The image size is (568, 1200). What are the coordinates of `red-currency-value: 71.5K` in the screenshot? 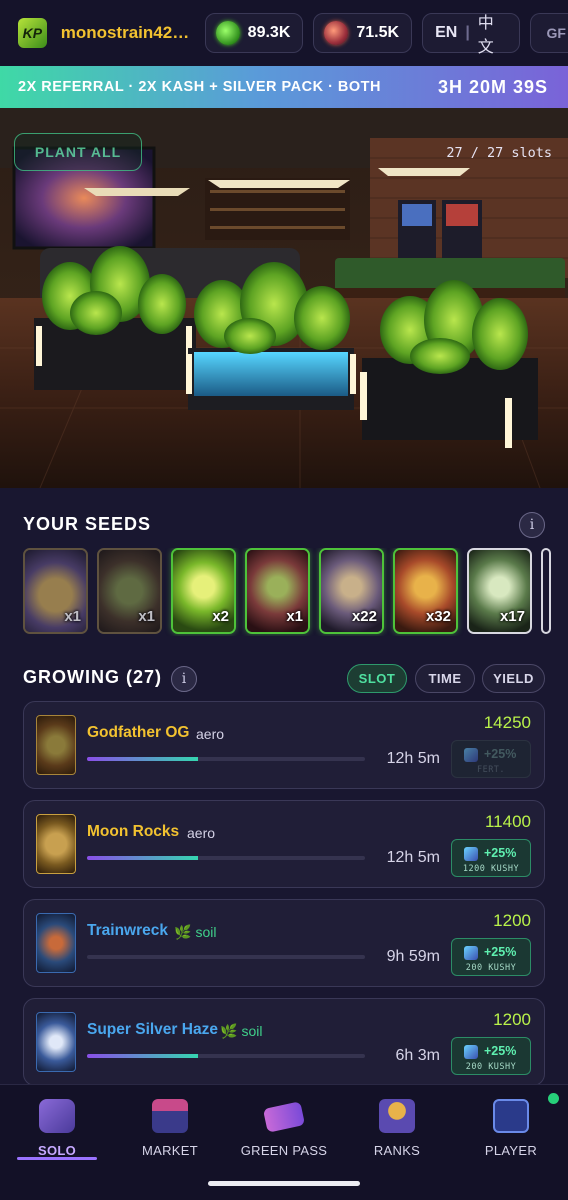 It's located at (378, 32).